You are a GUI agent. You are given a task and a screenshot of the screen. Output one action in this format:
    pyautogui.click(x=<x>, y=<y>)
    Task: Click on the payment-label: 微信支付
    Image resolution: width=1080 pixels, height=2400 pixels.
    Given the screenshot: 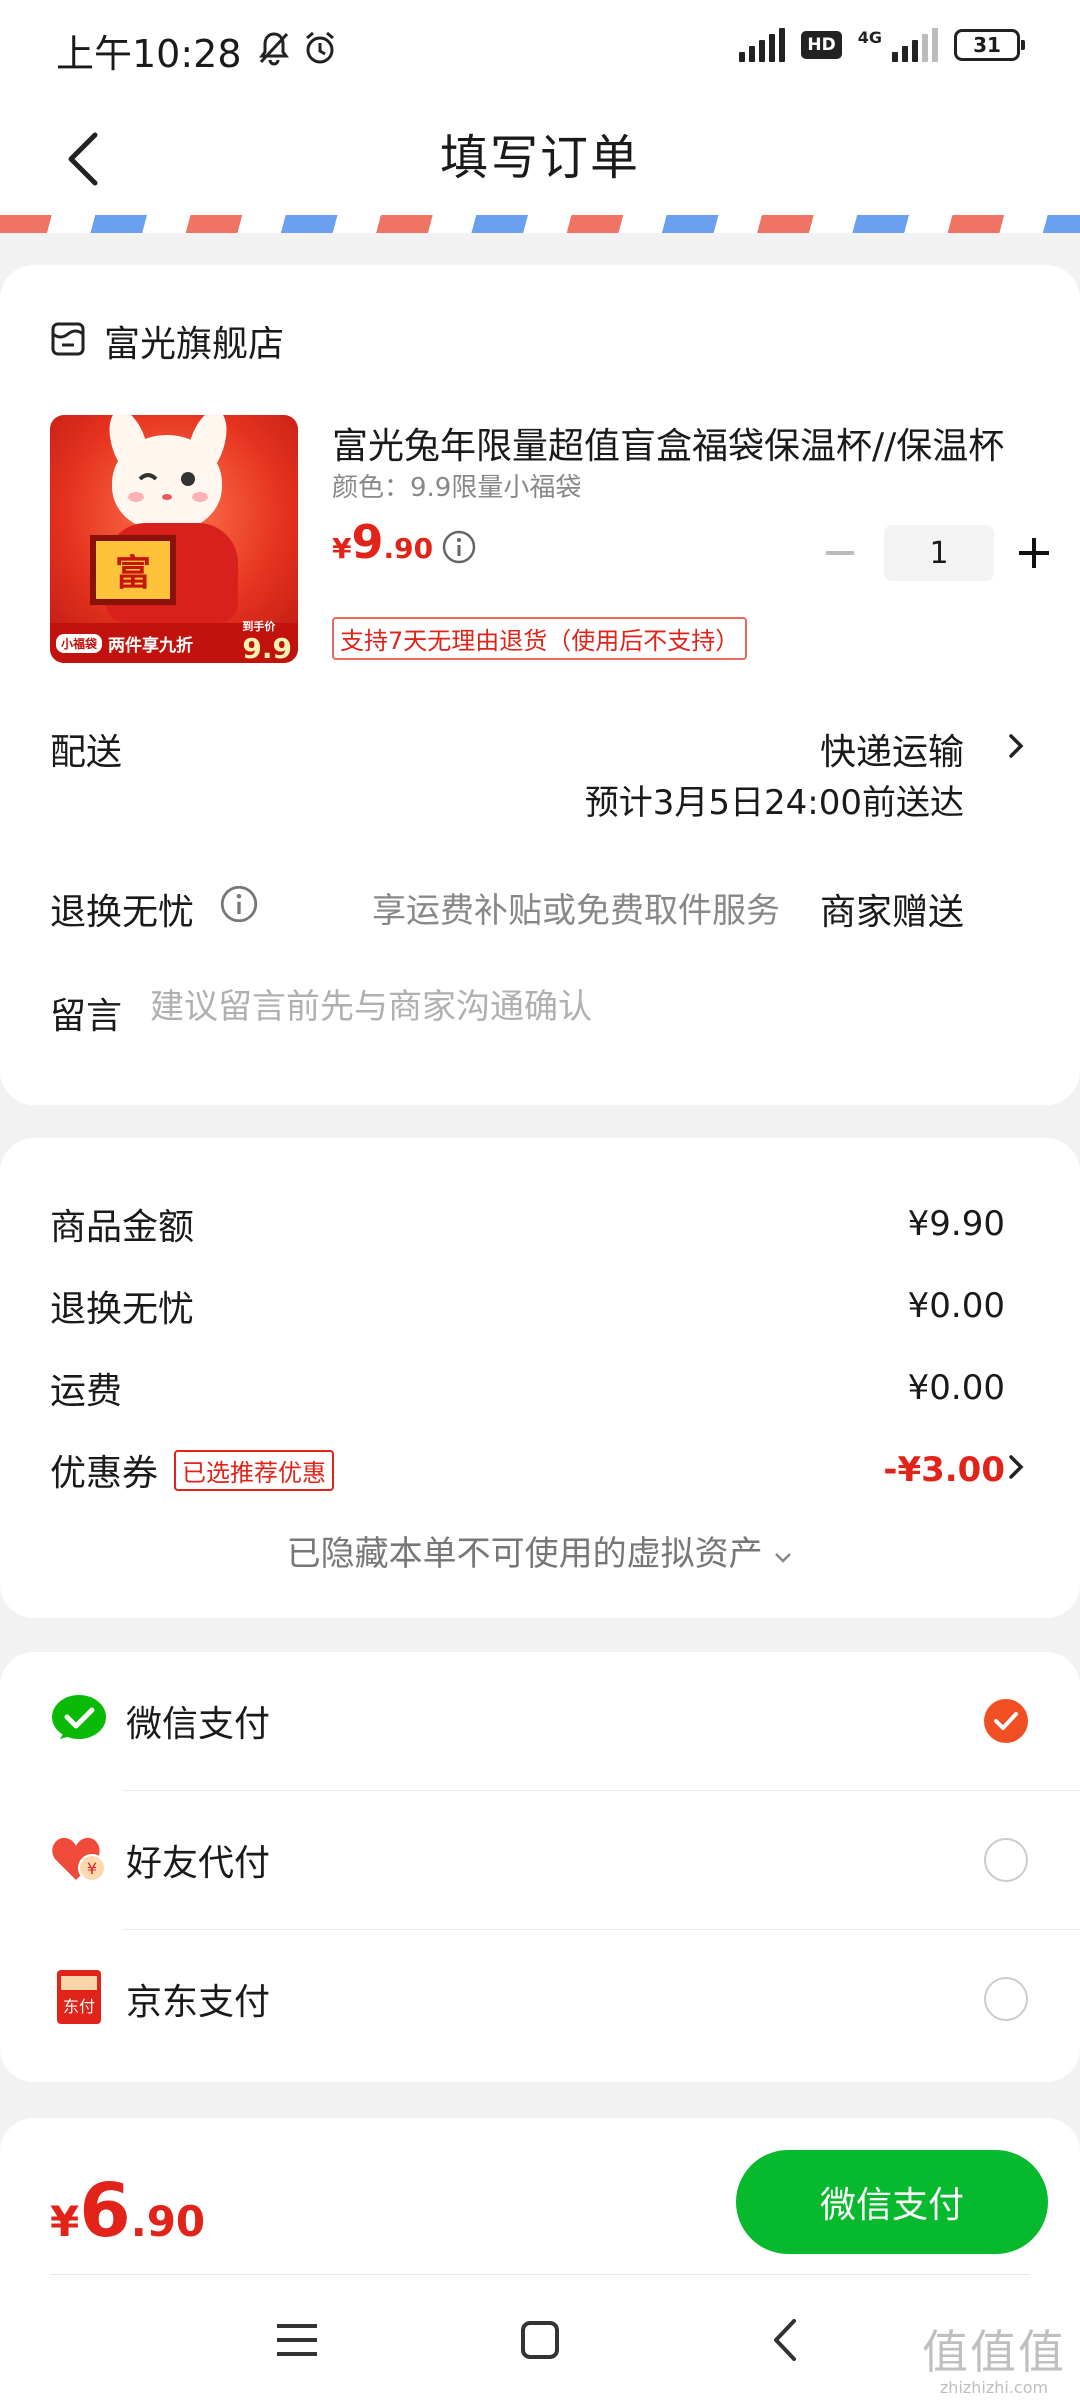 What is the action you would take?
    pyautogui.click(x=198, y=1724)
    